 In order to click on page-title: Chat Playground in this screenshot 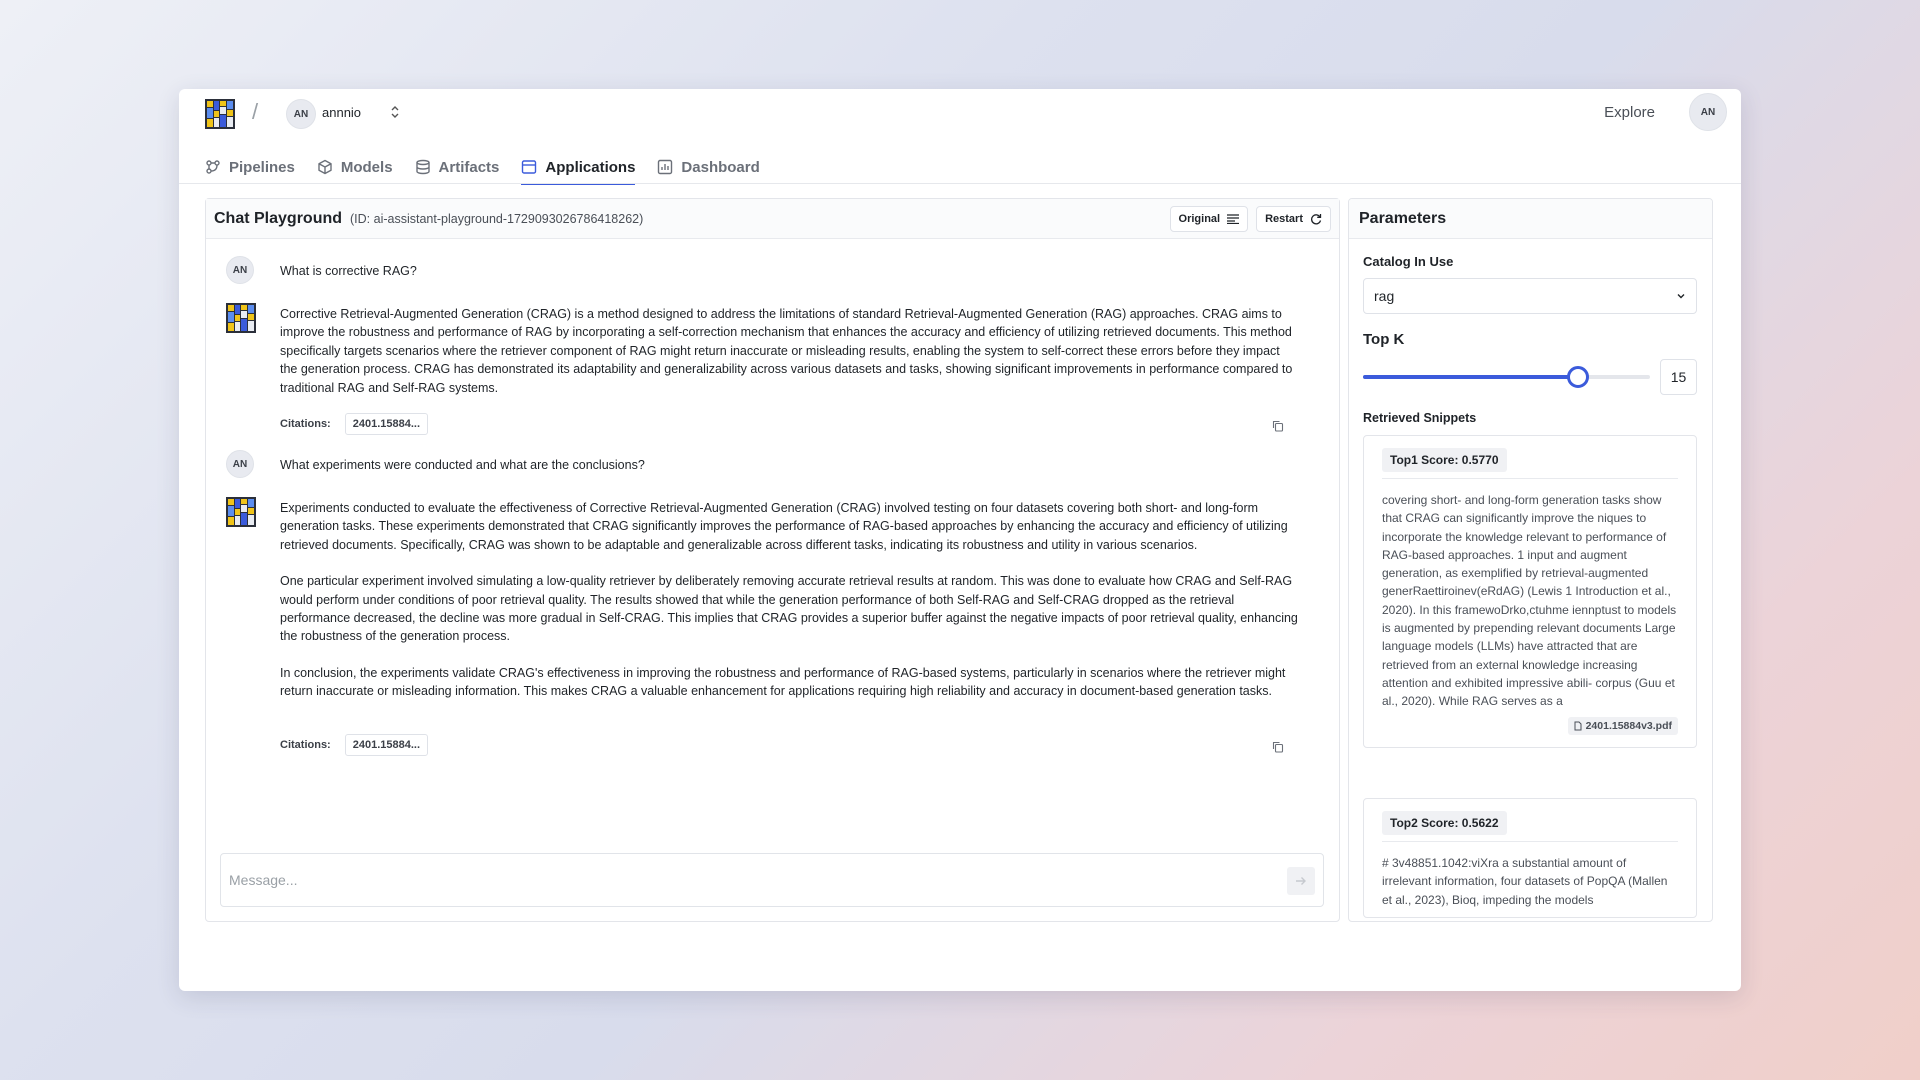, I will do `click(278, 218)`.